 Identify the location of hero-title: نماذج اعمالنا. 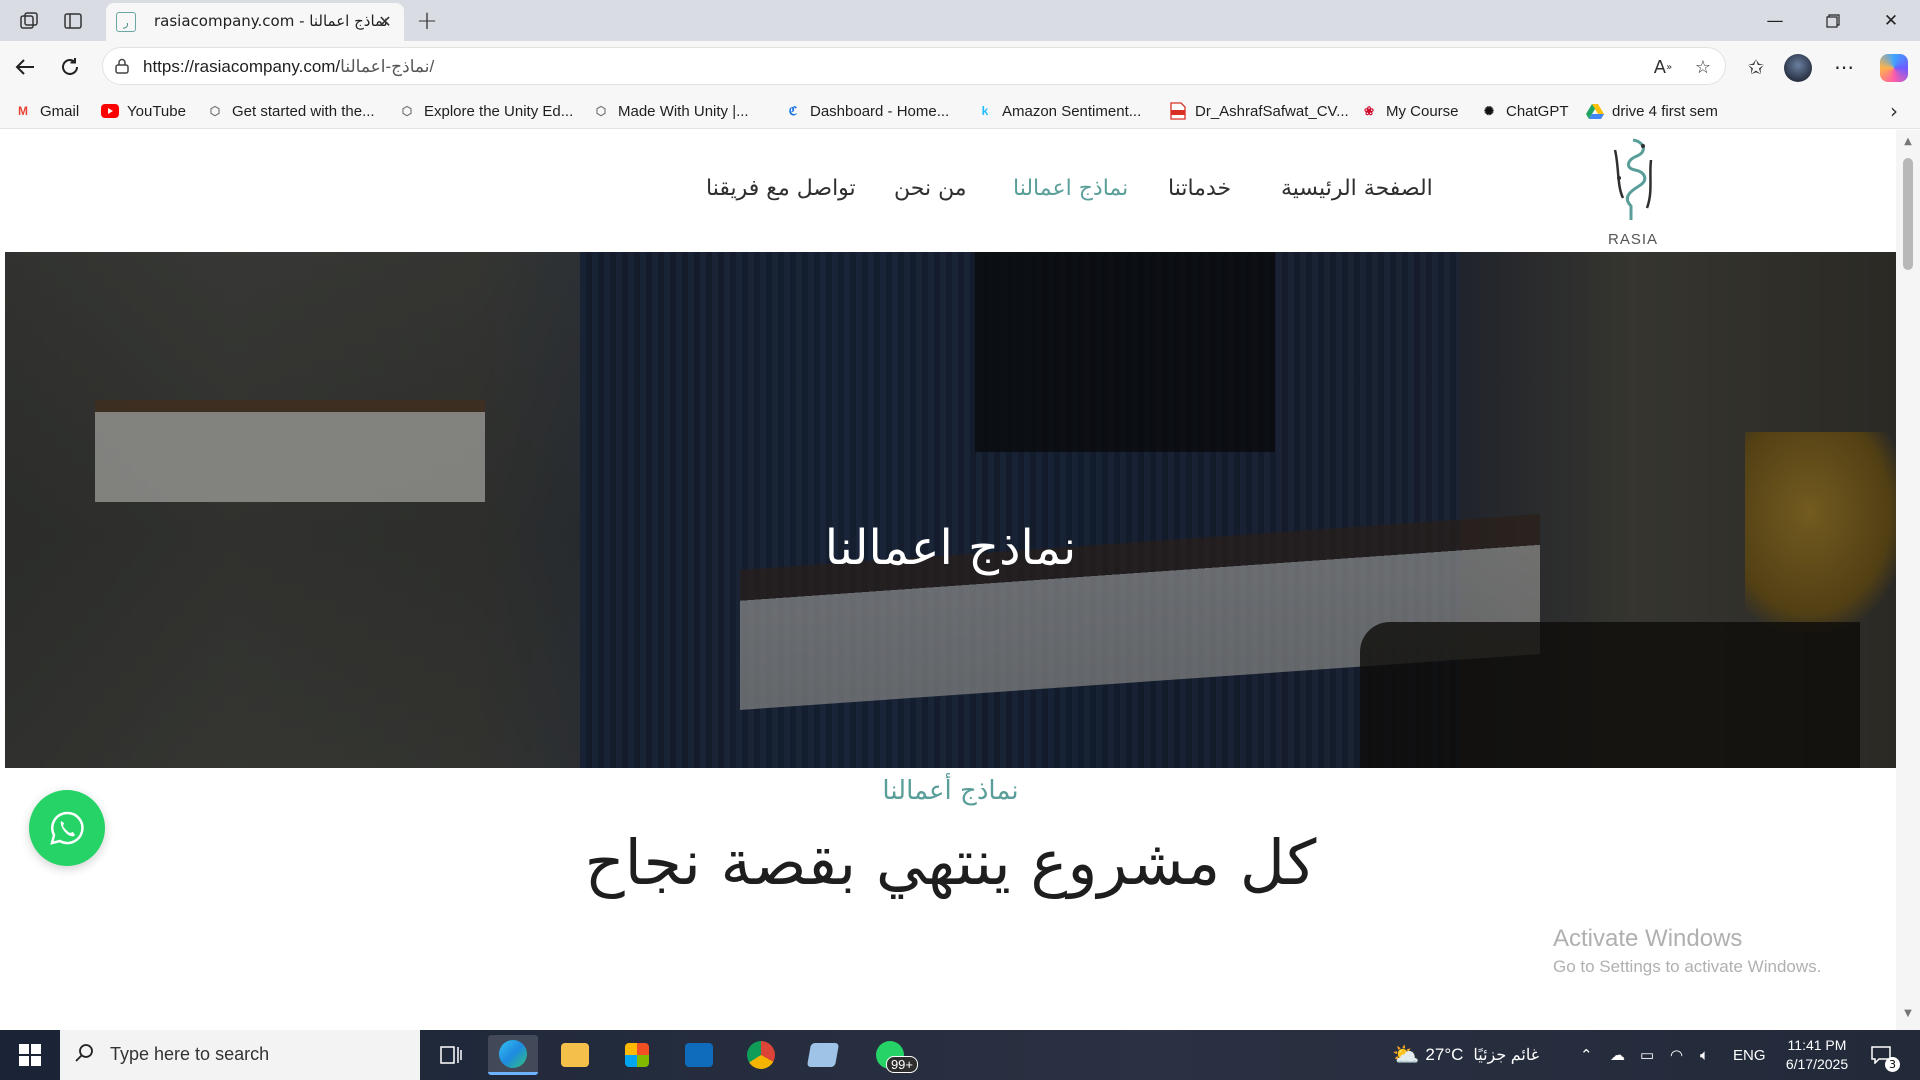
(950, 548).